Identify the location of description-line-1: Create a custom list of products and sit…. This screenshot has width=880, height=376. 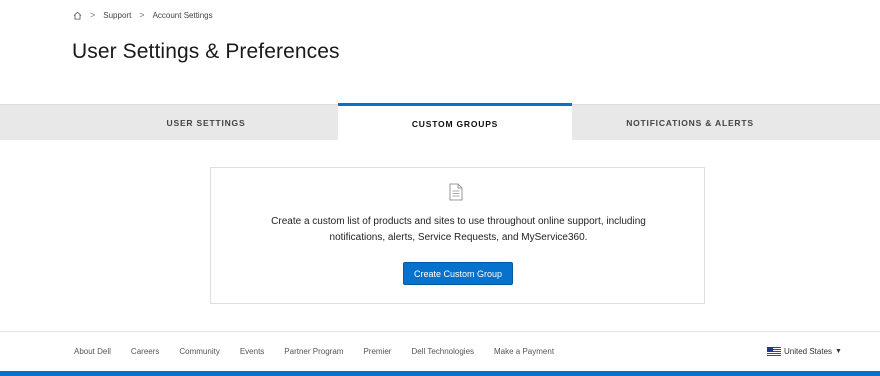
(458, 221).